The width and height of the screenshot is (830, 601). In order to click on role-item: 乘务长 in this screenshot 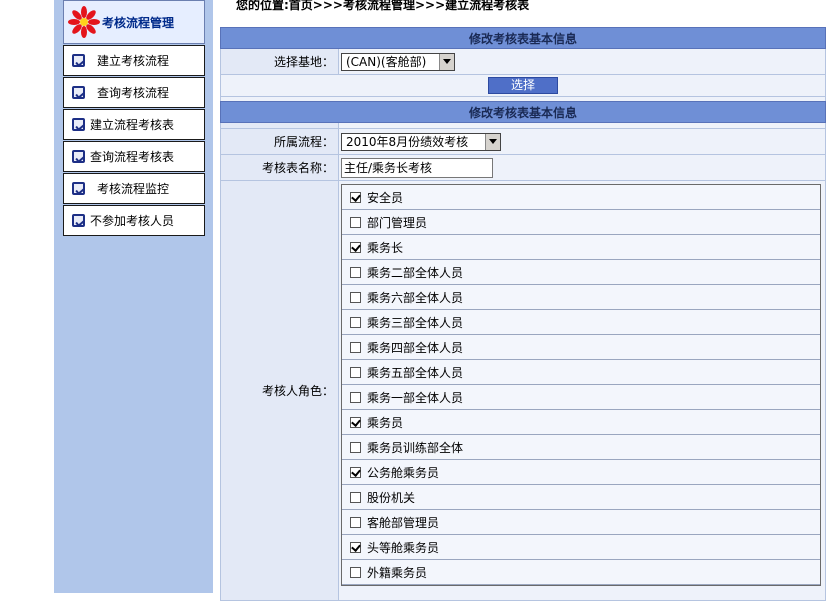, I will do `click(581, 247)`.